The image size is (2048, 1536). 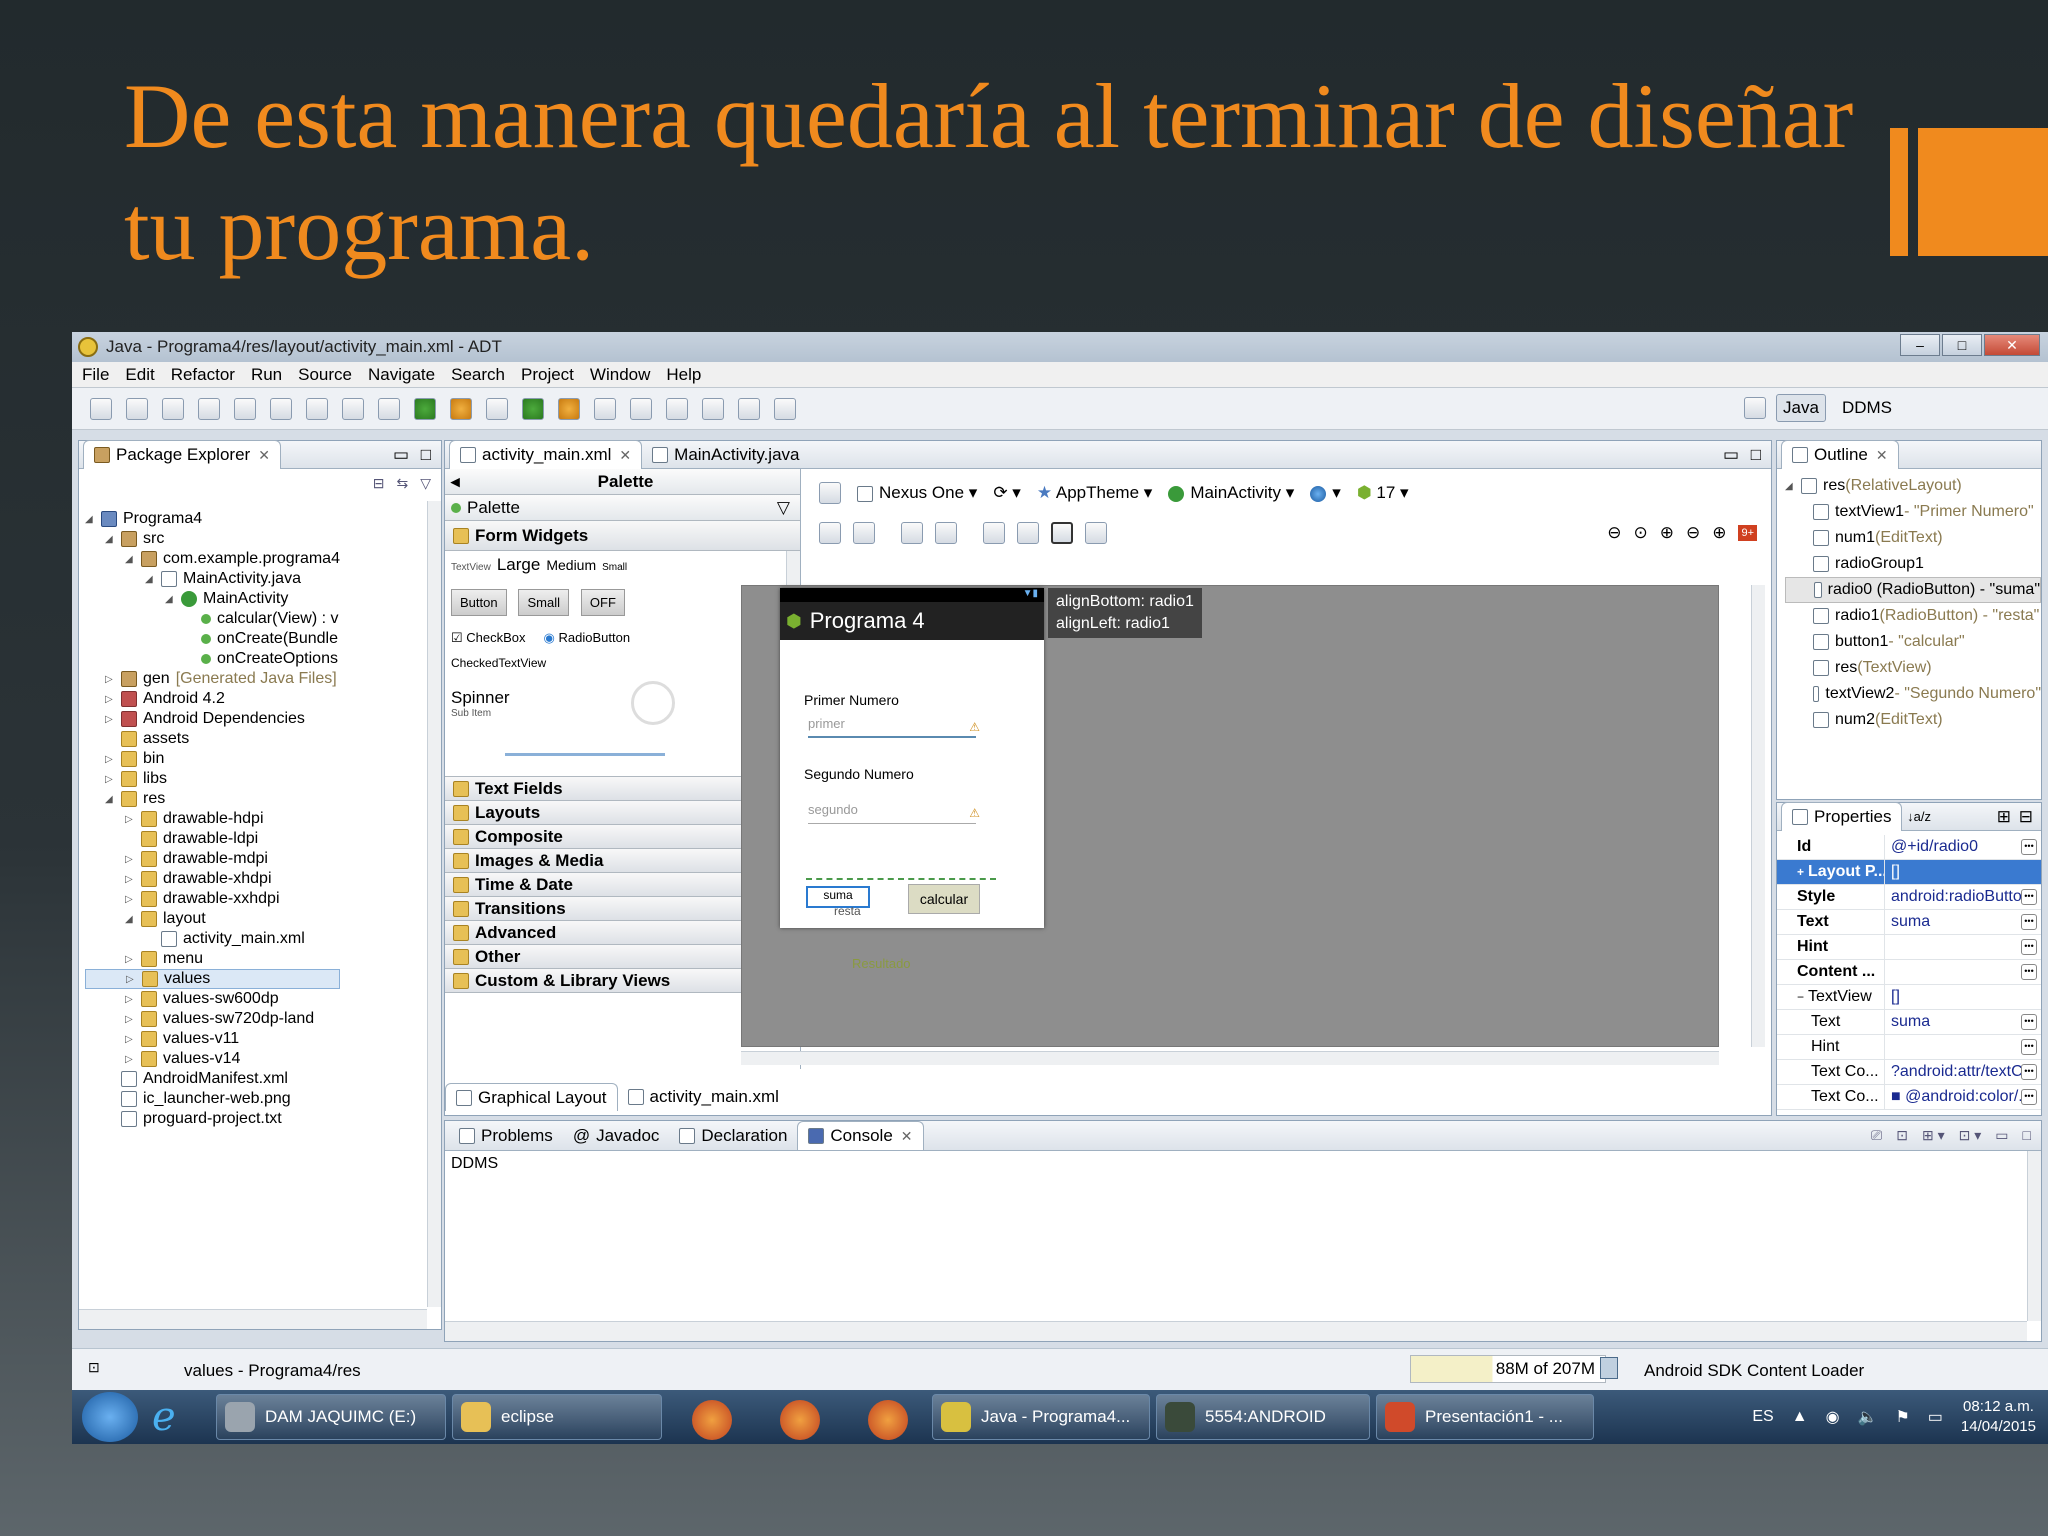 I want to click on tree-item: ▷ libs, so click(x=212, y=779).